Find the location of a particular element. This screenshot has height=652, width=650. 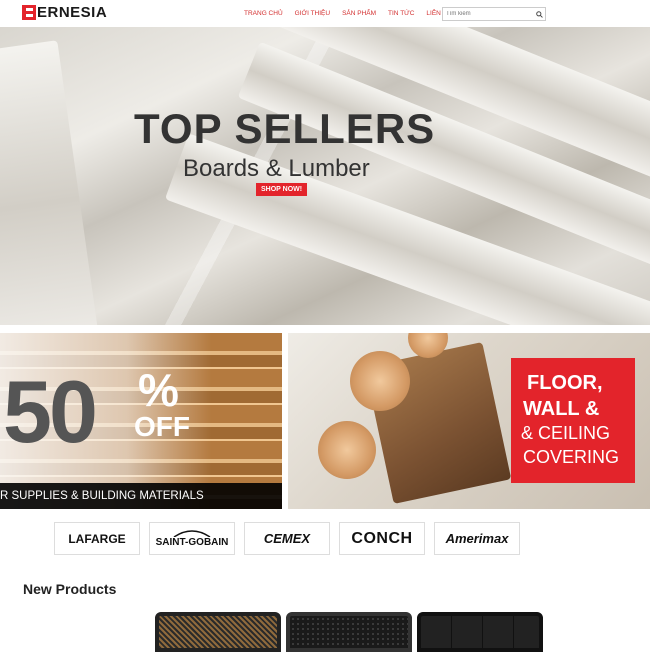

nav-item-home: TRANG CHỦ is located at coordinates (263, 13).